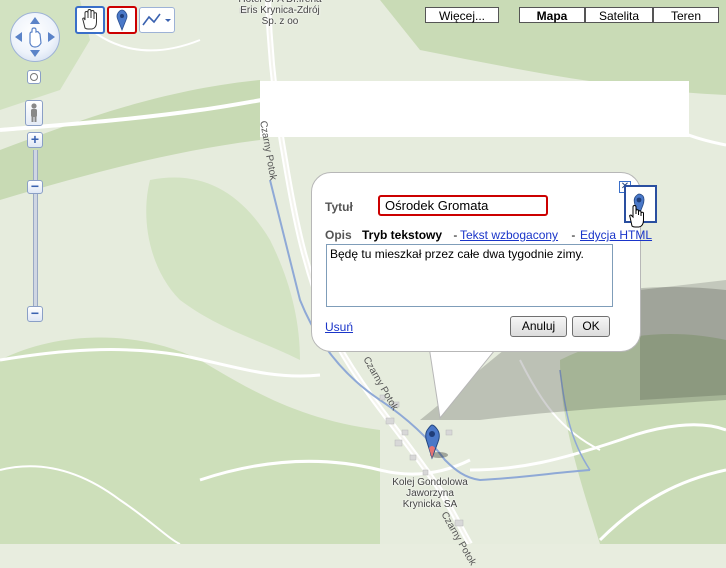  I want to click on map-tile-blank, so click(474, 109).